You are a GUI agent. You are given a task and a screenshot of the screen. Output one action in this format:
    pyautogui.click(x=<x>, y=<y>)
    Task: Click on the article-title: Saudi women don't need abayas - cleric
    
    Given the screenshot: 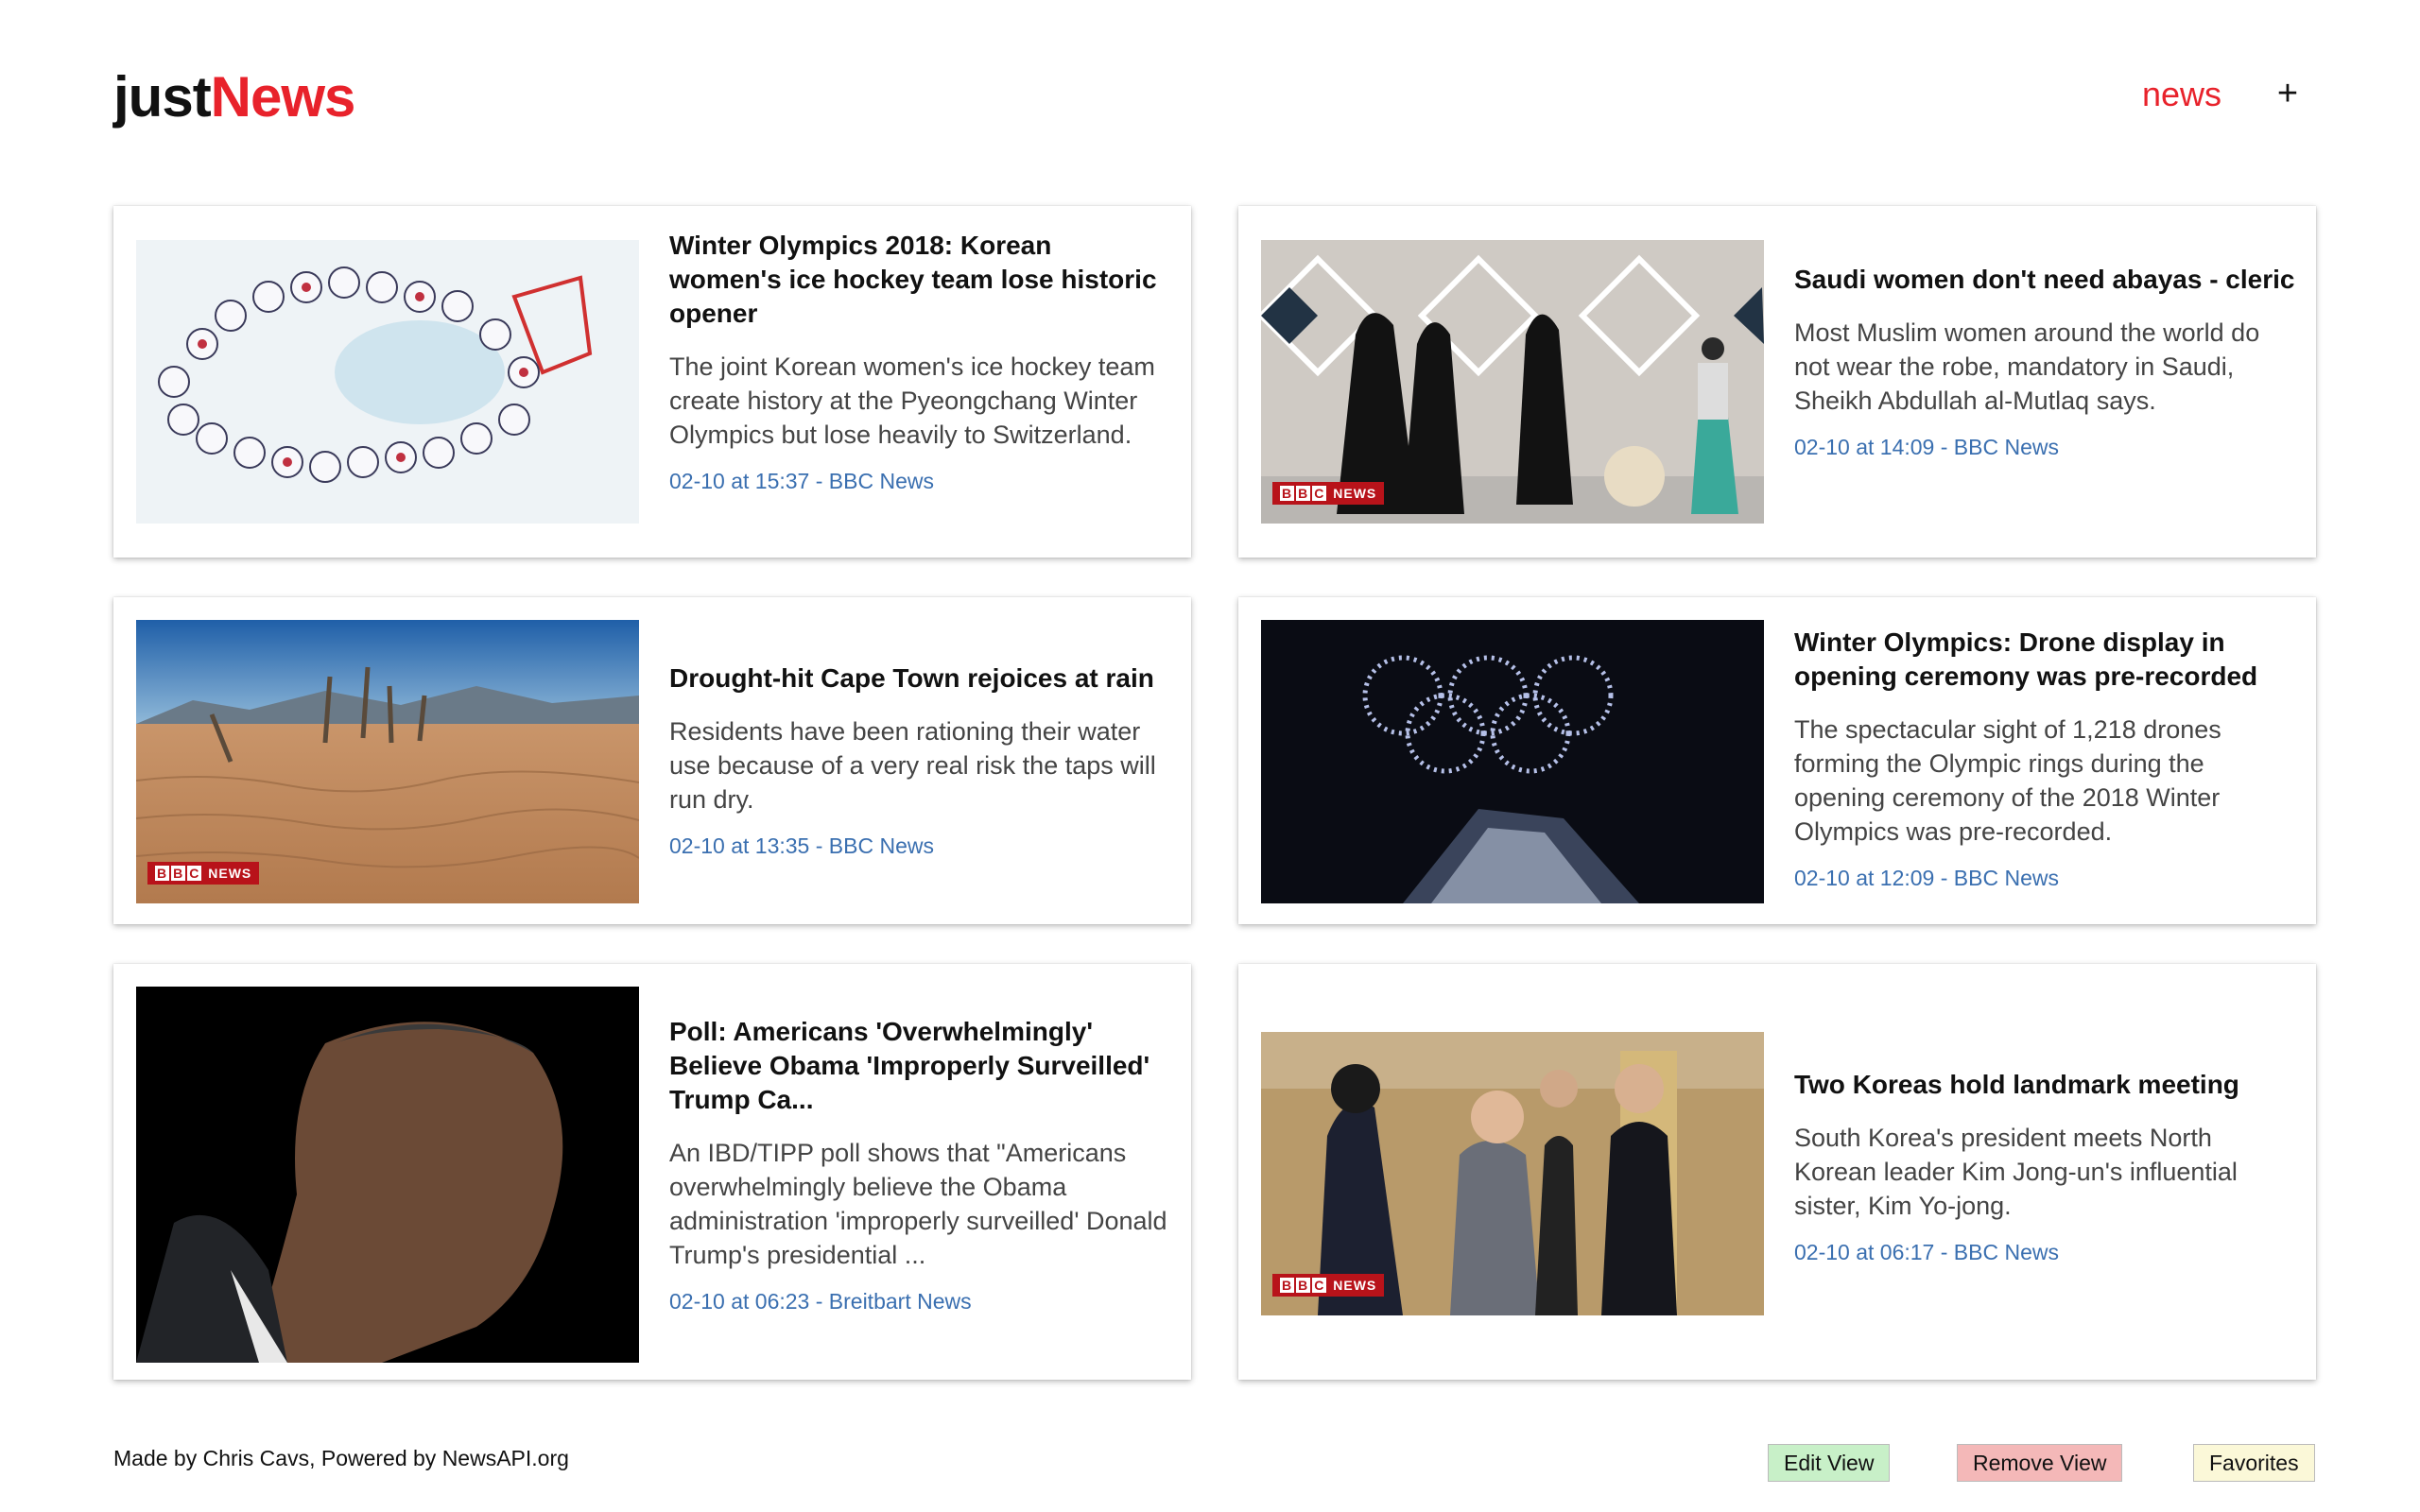 What is the action you would take?
    pyautogui.click(x=2045, y=280)
    